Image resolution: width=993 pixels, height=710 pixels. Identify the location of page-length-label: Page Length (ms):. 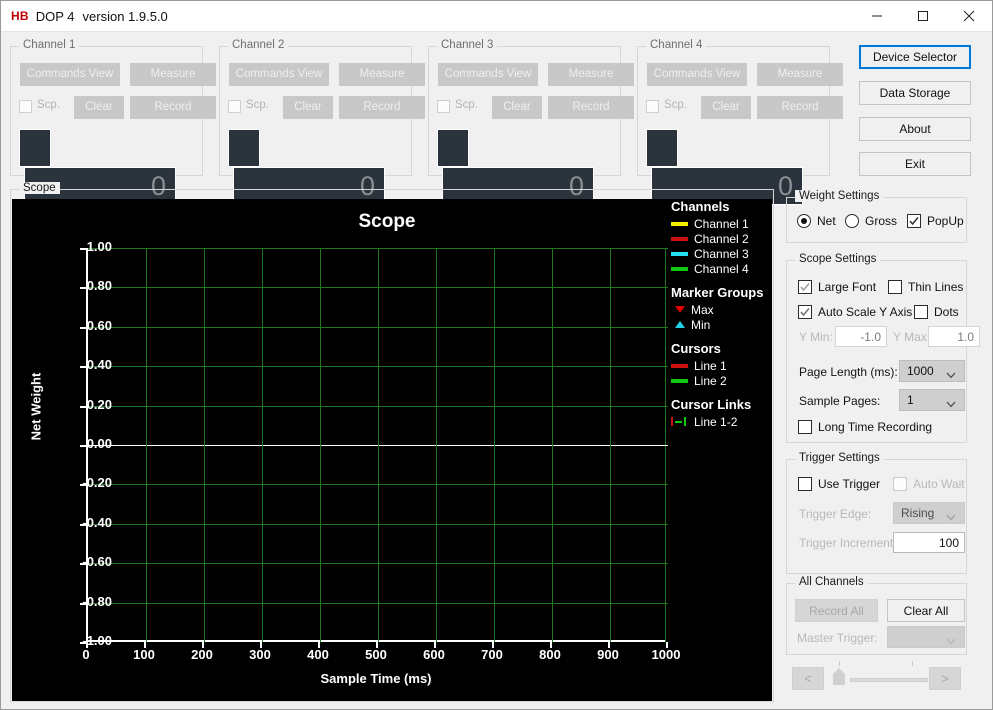
(848, 372).